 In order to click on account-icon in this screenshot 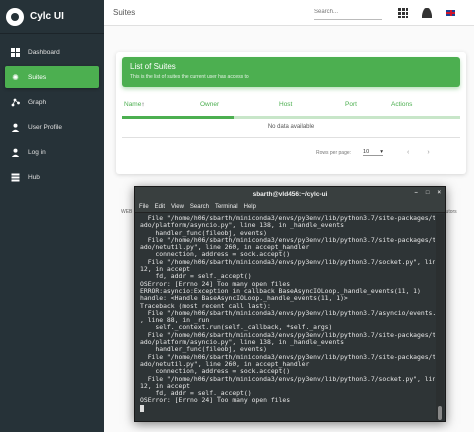, I will do `click(427, 12)`.